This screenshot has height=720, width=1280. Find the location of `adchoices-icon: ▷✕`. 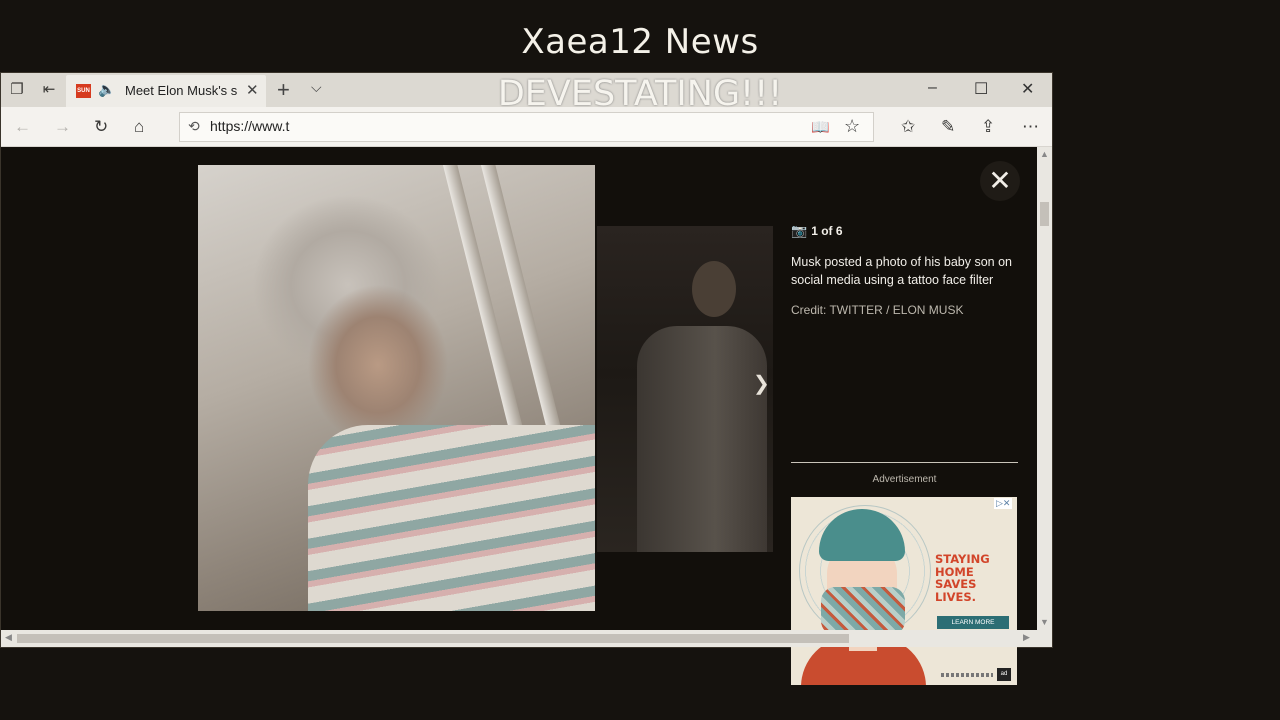

adchoices-icon: ▷✕ is located at coordinates (1003, 503).